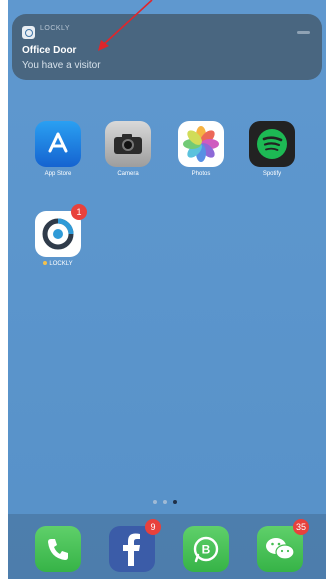 Image resolution: width=326 pixels, height=579 pixels. I want to click on photos-app: Photos, so click(201, 149).